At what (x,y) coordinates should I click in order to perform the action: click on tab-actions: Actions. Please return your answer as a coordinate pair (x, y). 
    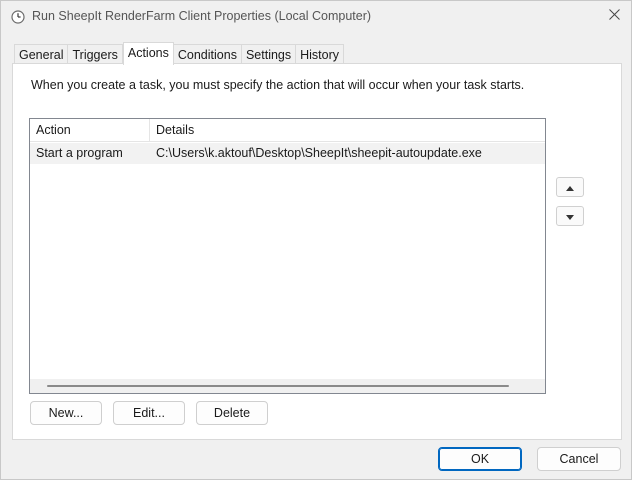
    Looking at the image, I should click on (148, 53).